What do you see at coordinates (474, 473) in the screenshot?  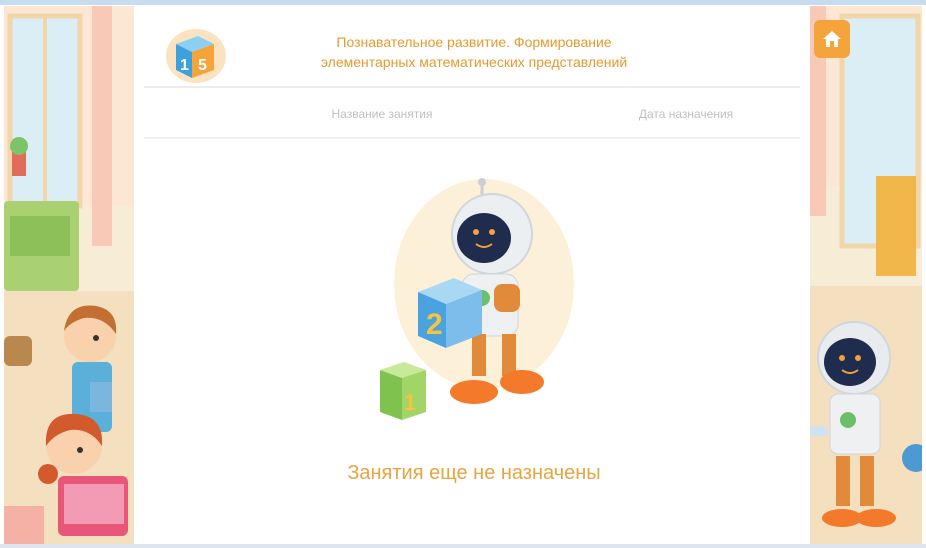 I see `empty-state-message: Занятия еще не назначены` at bounding box center [474, 473].